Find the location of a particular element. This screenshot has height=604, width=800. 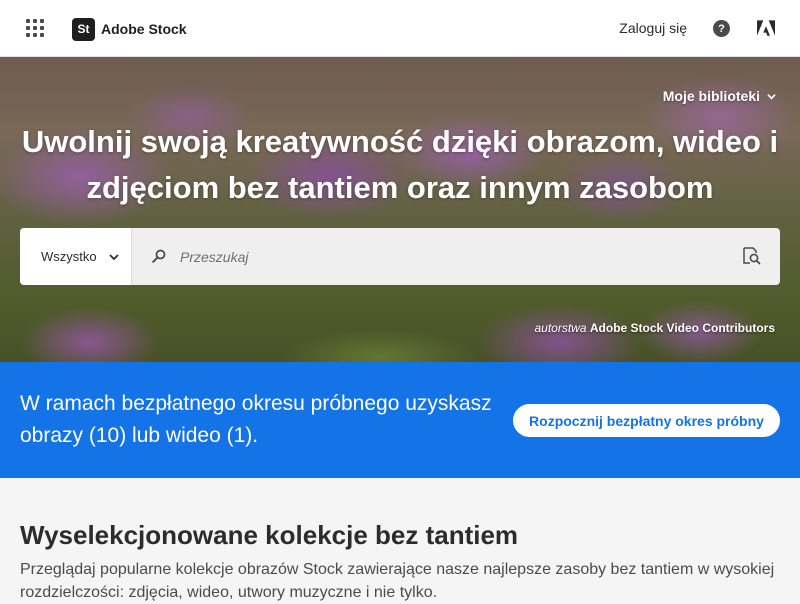

my-libraries-button: Moje biblioteki is located at coordinates (719, 96).